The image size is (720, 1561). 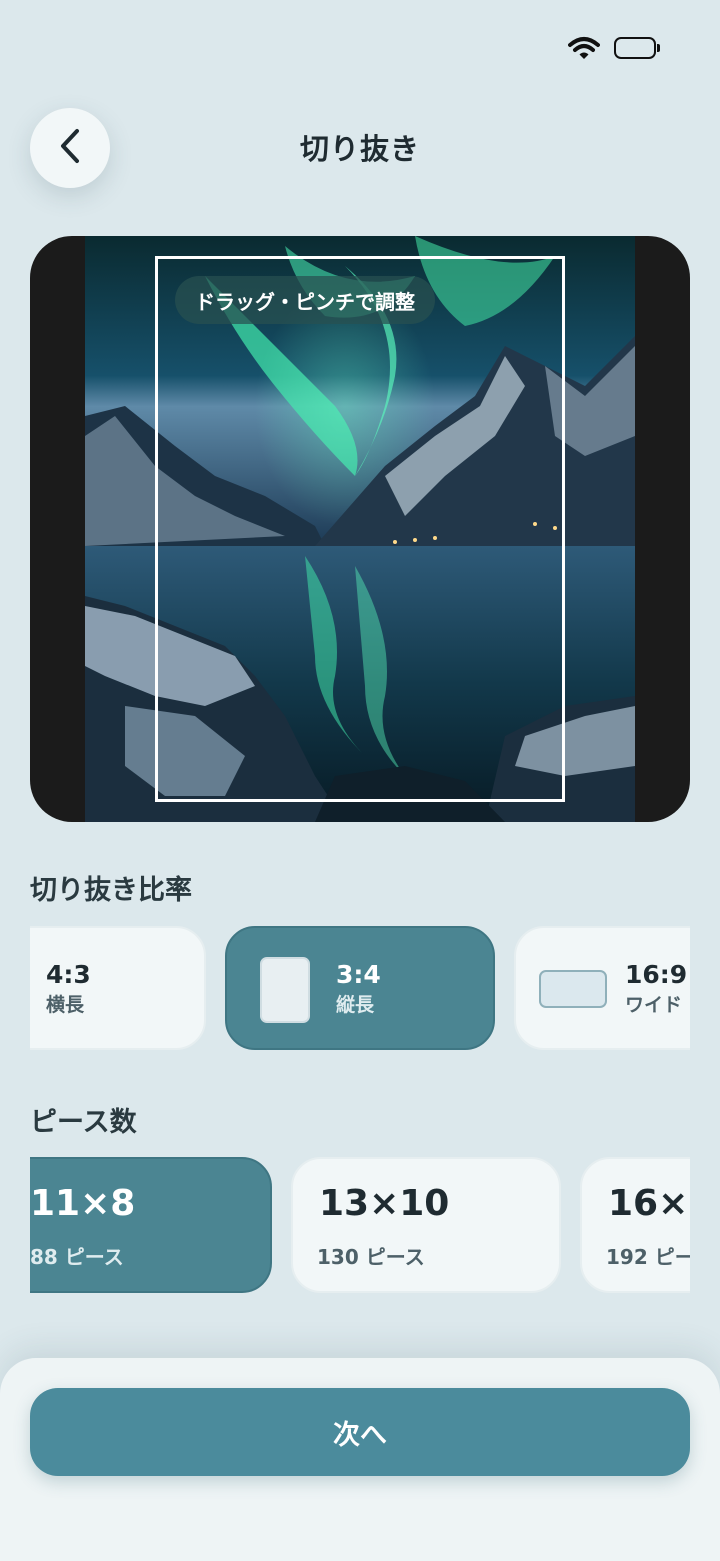 I want to click on ratio-label: ワイド, so click(x=654, y=1005).